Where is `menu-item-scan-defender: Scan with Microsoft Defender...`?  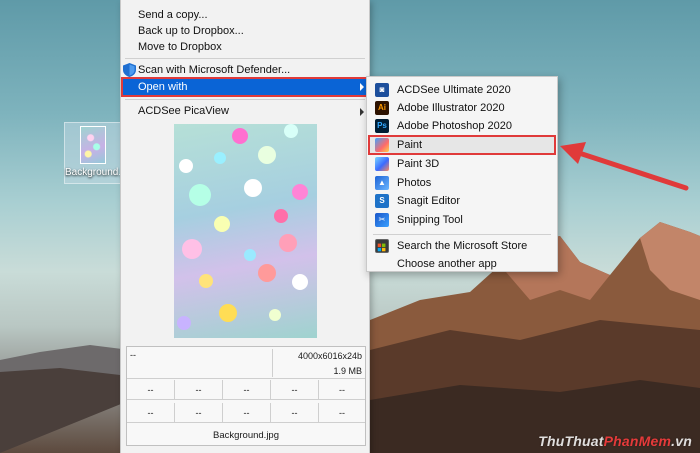
menu-item-scan-defender: Scan with Microsoft Defender... is located at coordinates (245, 70).